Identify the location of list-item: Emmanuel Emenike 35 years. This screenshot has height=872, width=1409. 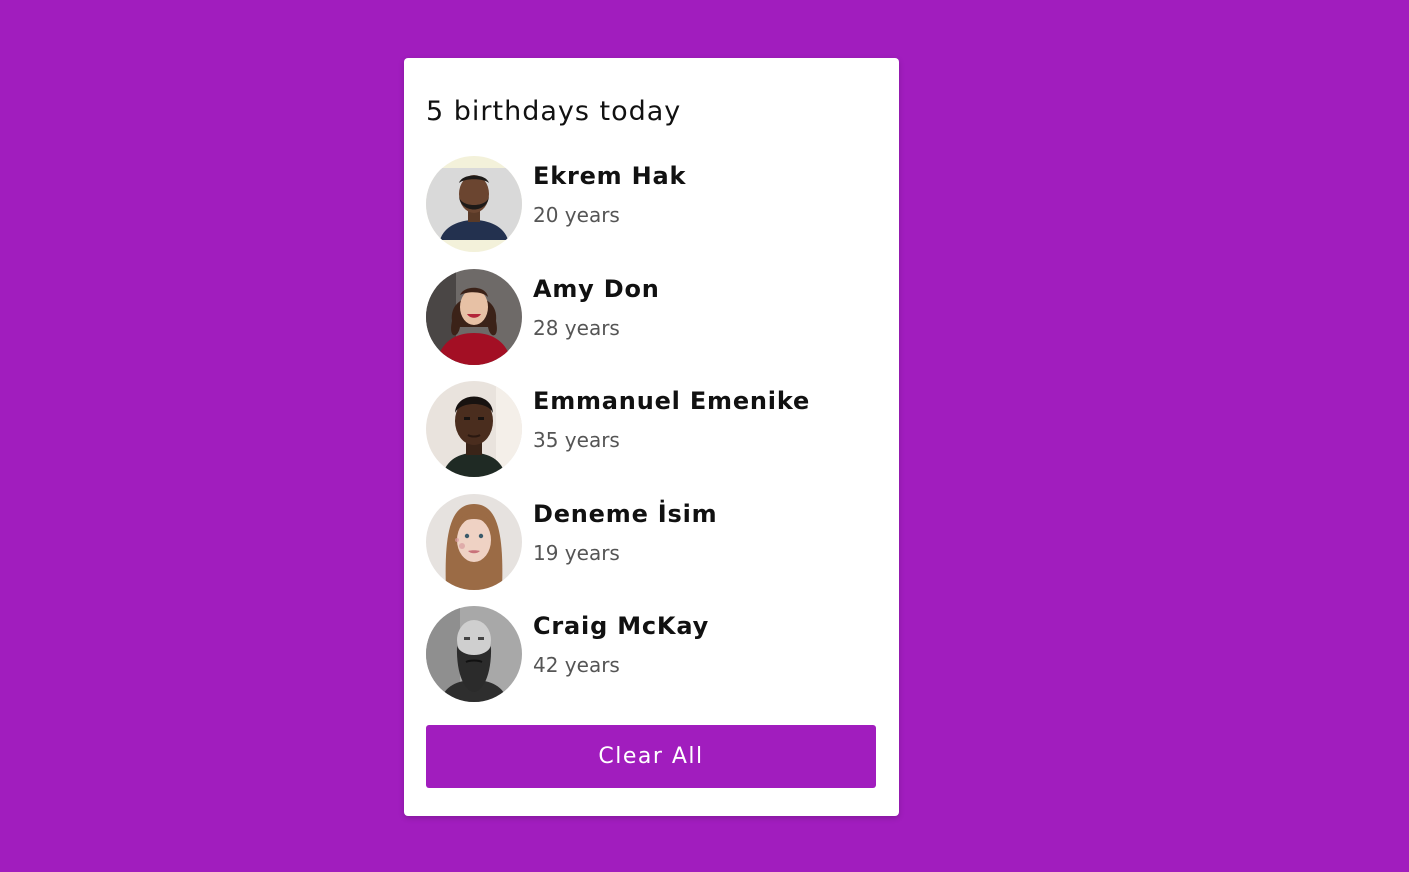
(651, 429).